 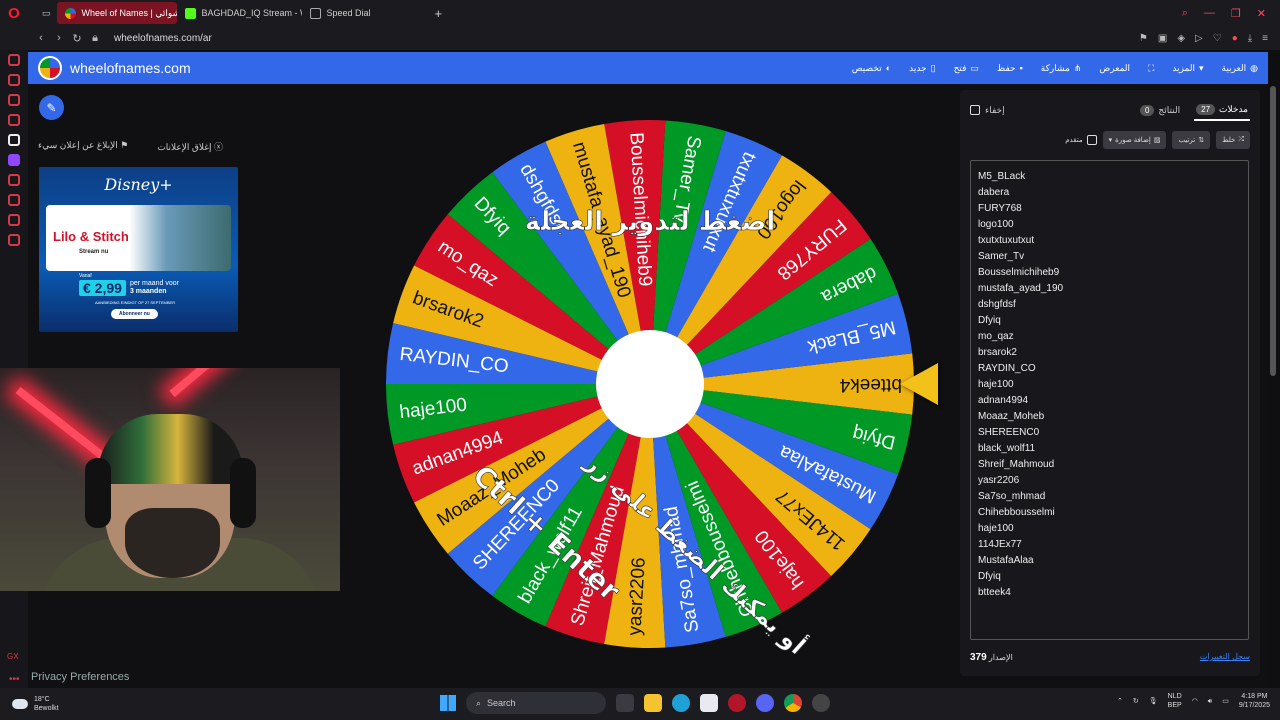 What do you see at coordinates (536, 703) in the screenshot?
I see `taskbar-search: ⌕ Search` at bounding box center [536, 703].